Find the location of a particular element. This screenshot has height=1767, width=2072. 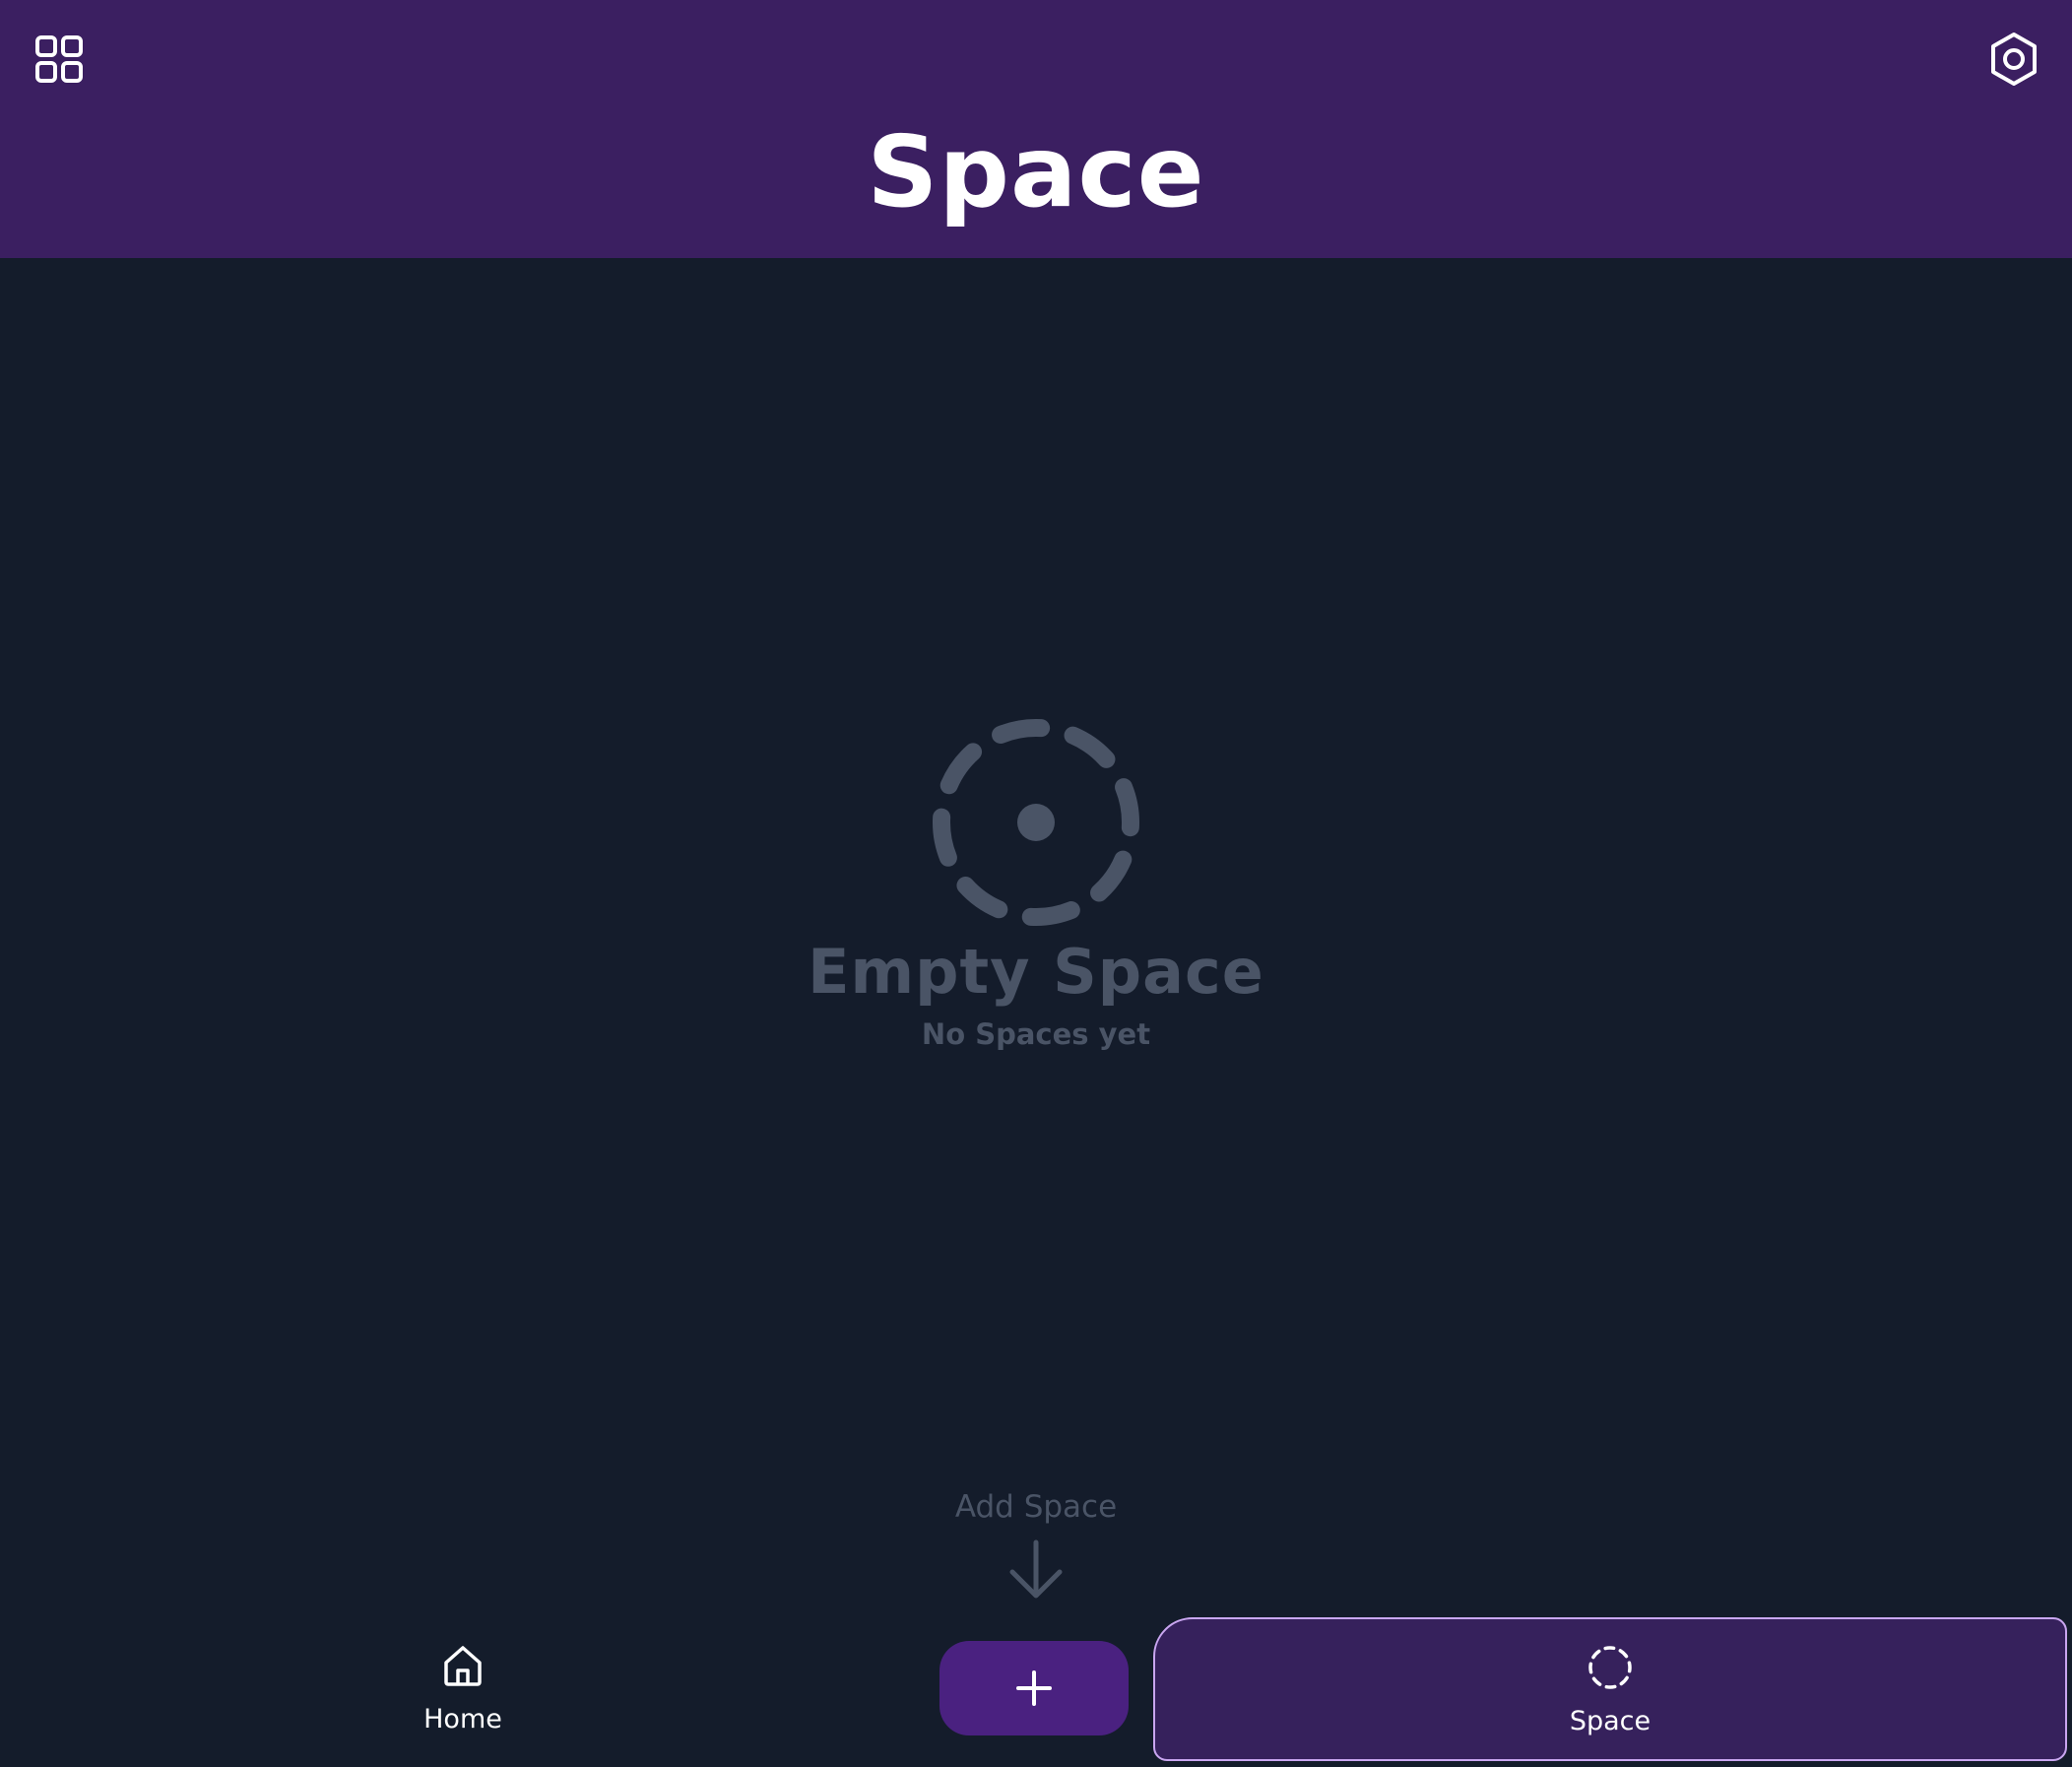

settings-hexagon-icon is located at coordinates (2014, 59).